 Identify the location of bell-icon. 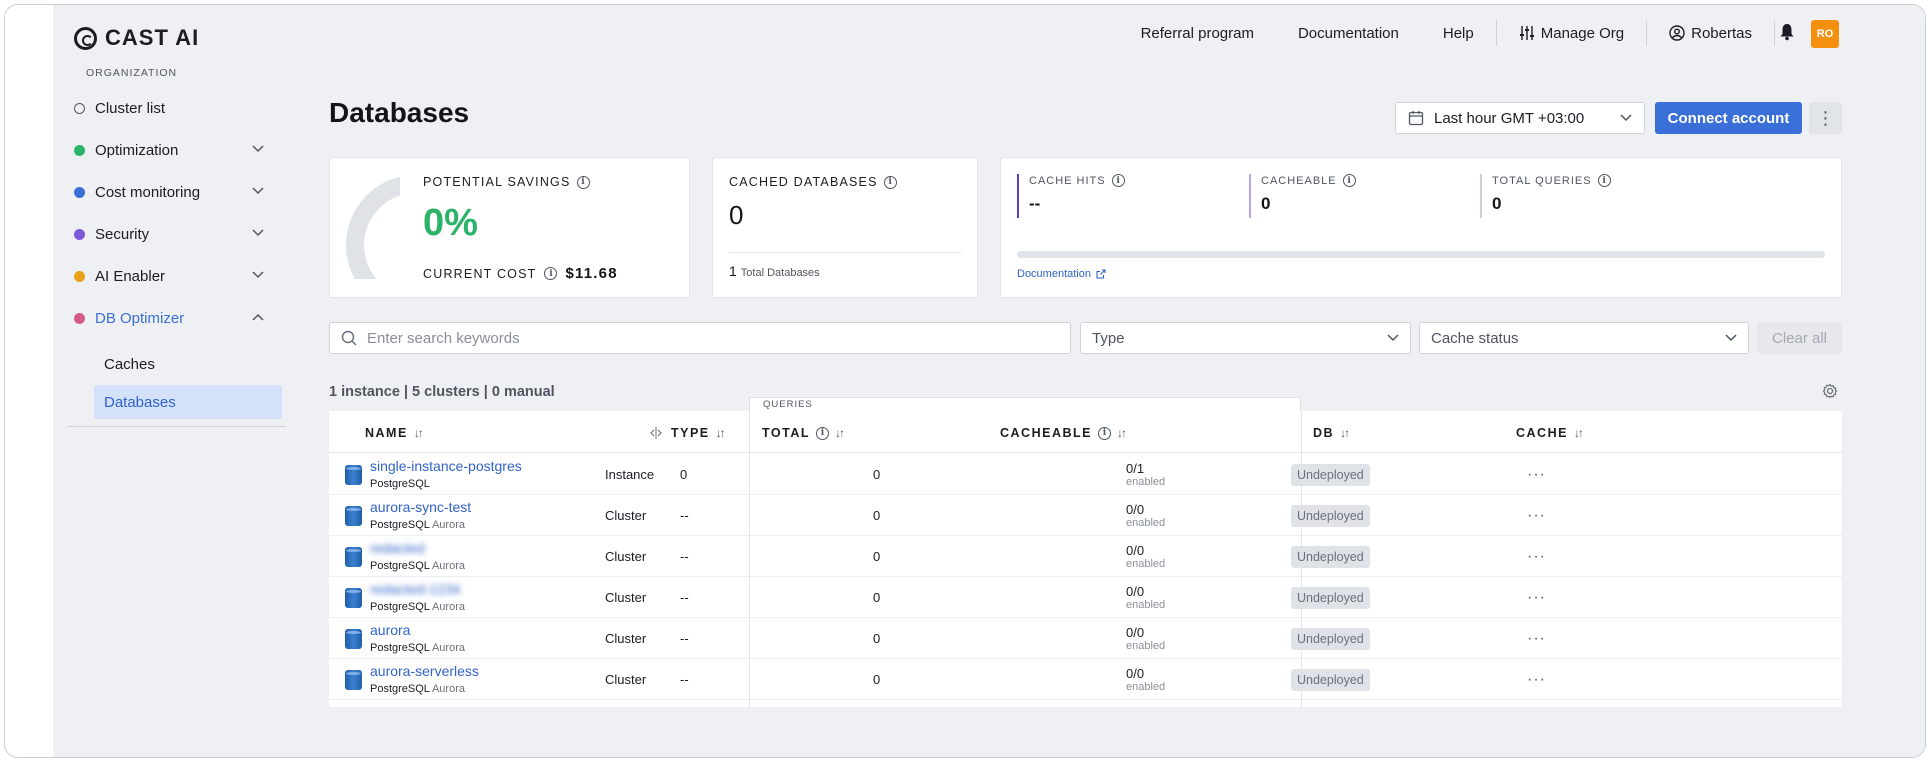
(1787, 32).